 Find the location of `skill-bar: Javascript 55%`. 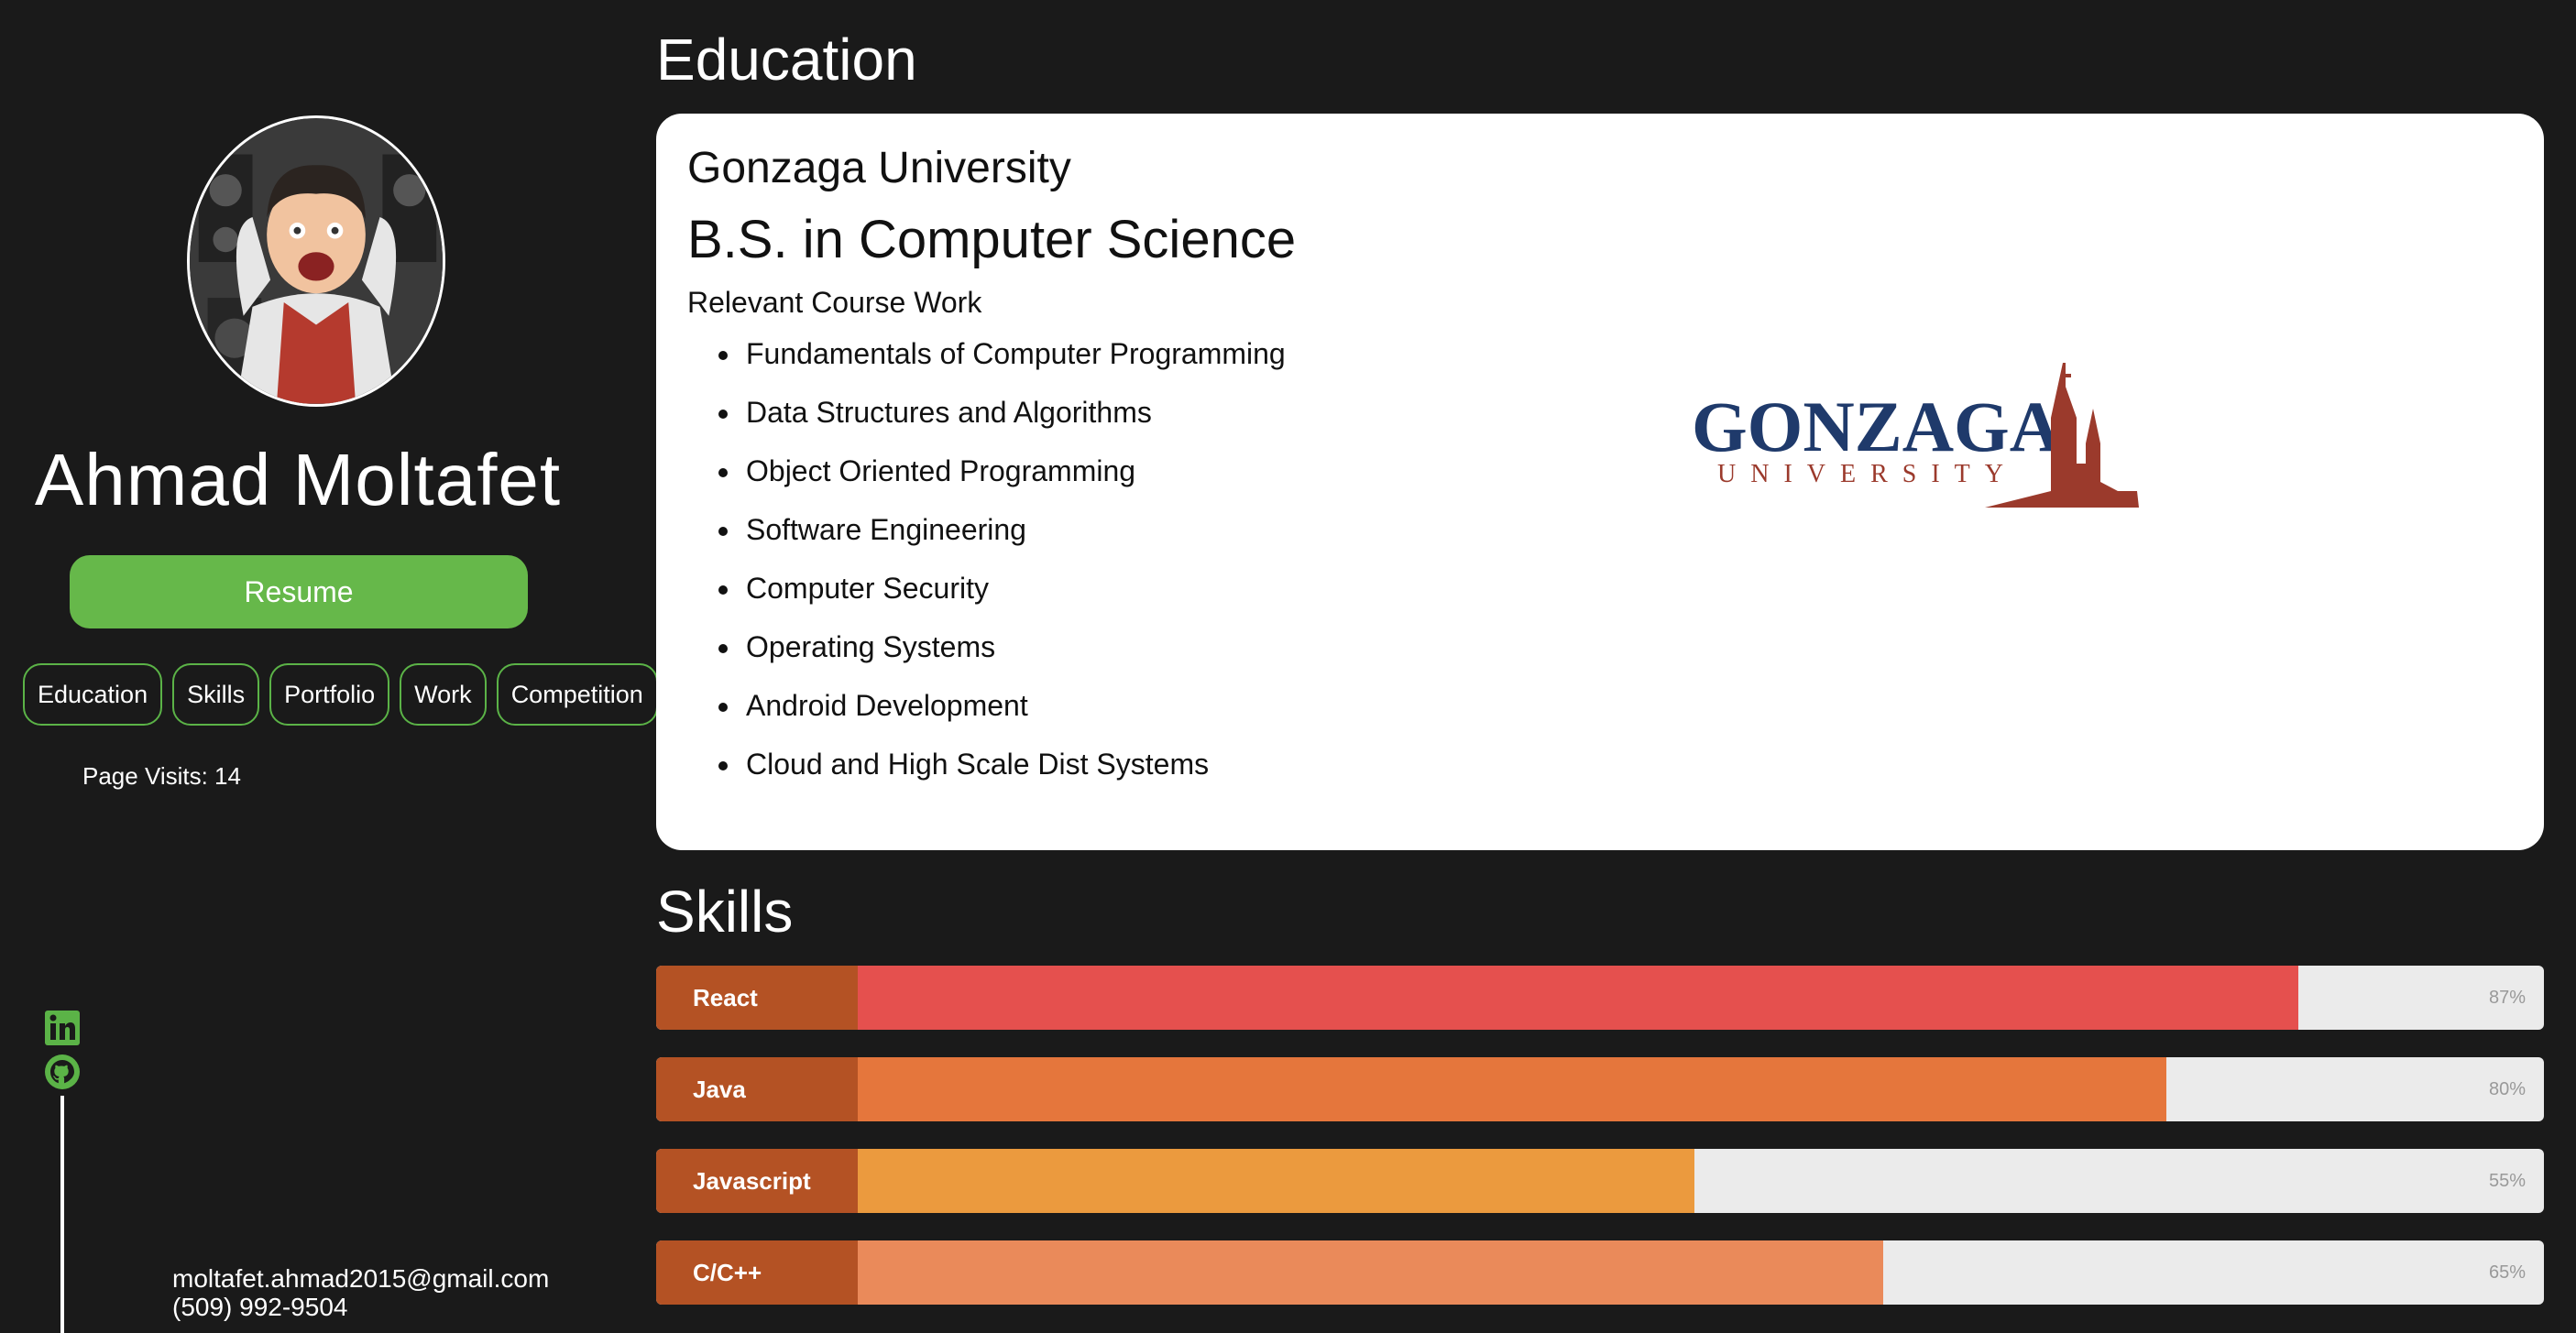

skill-bar: Javascript 55% is located at coordinates (1600, 1181).